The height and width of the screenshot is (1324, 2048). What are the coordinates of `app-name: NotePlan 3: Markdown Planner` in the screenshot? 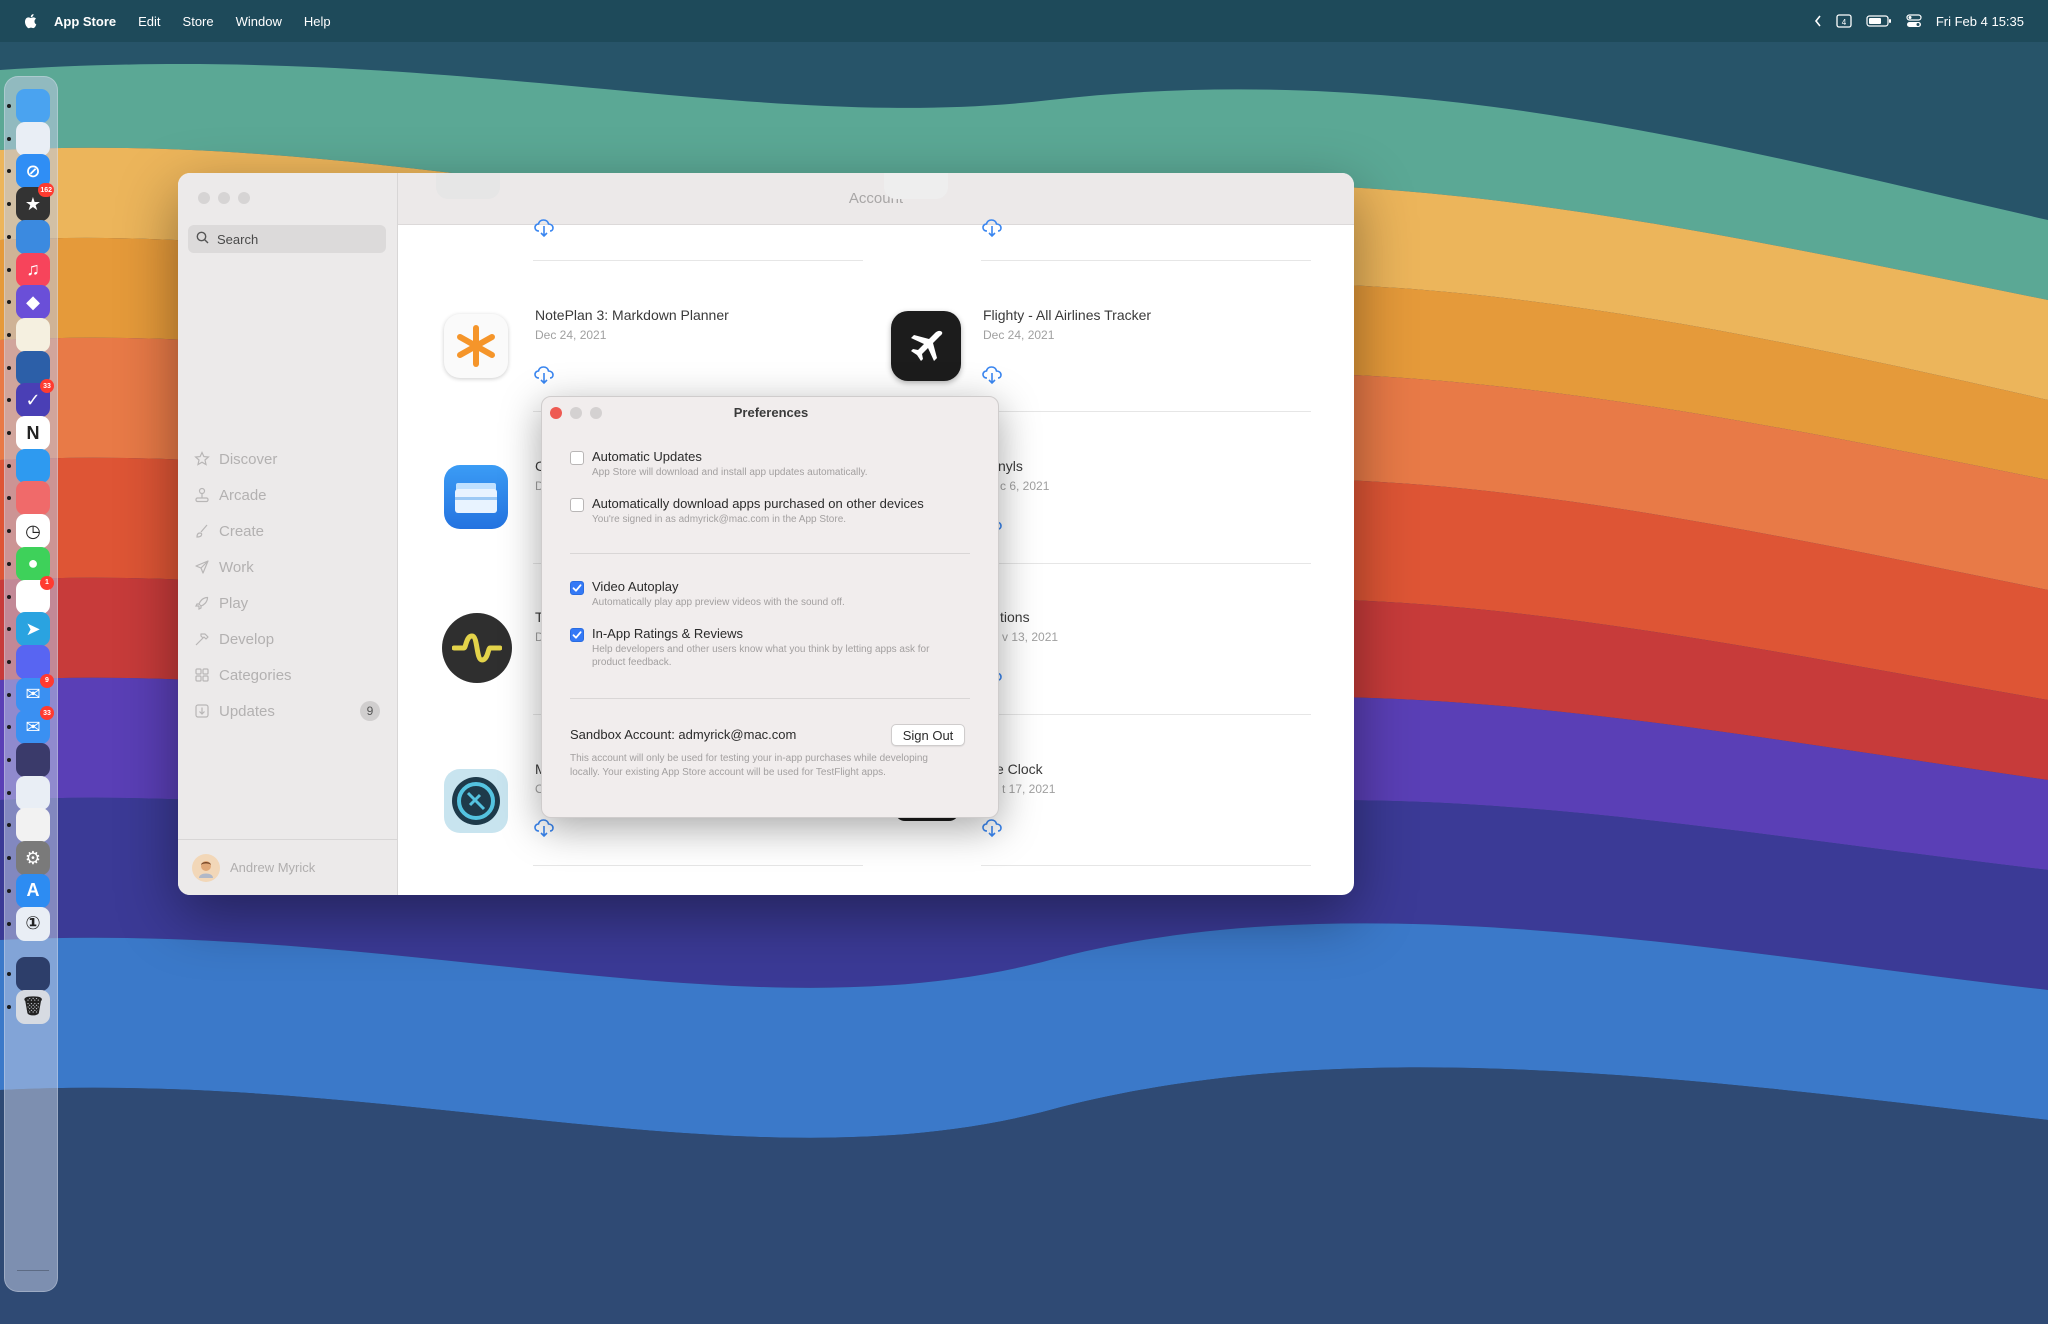 It's located at (632, 315).